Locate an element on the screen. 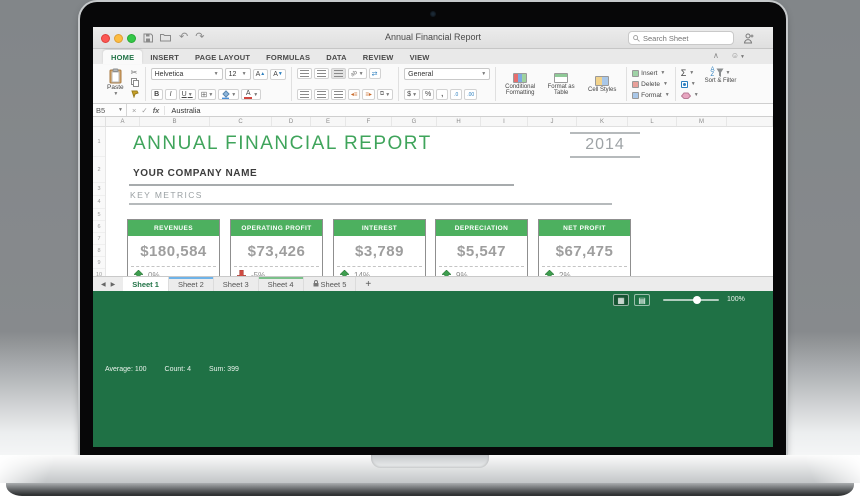  align-top-button is located at coordinates (304, 73).